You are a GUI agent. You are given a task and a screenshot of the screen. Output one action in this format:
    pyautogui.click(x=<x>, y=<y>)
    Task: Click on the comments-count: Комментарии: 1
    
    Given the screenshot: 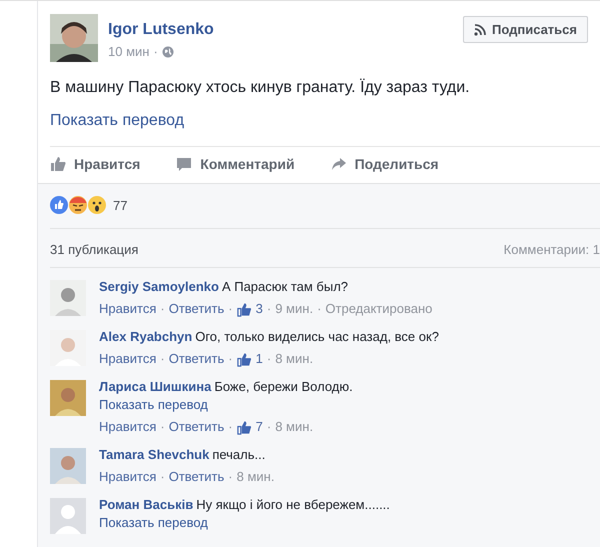 What is the action you would take?
    pyautogui.click(x=552, y=249)
    